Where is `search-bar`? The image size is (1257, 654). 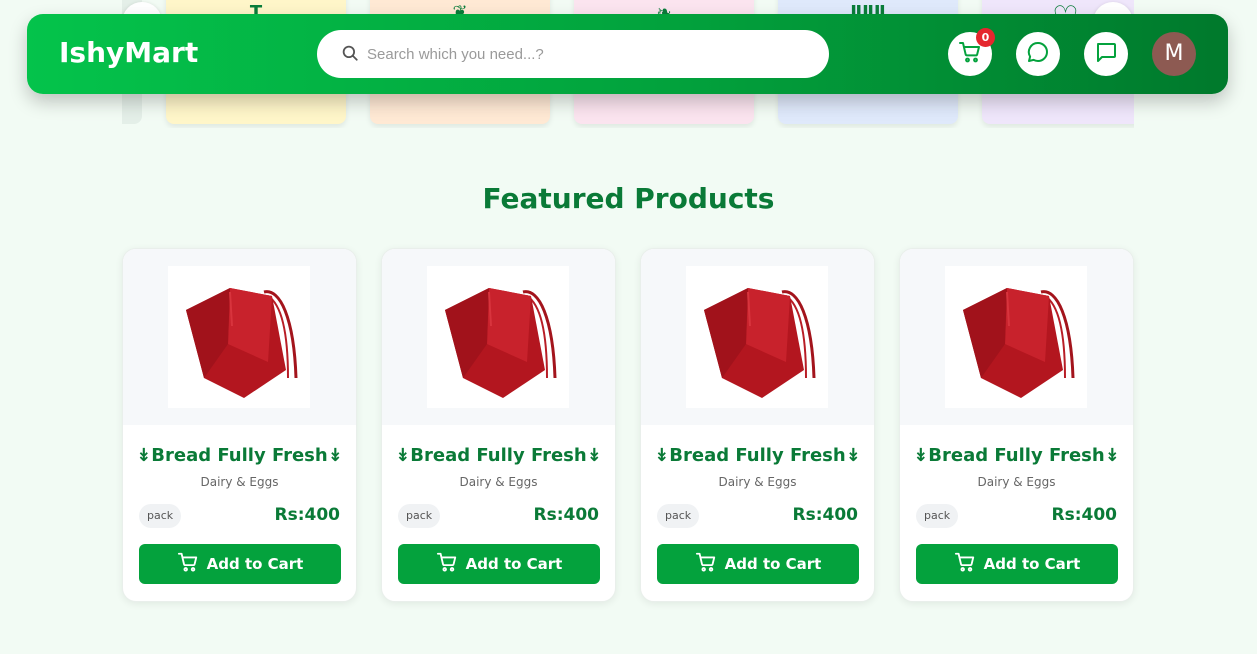
search-bar is located at coordinates (573, 54).